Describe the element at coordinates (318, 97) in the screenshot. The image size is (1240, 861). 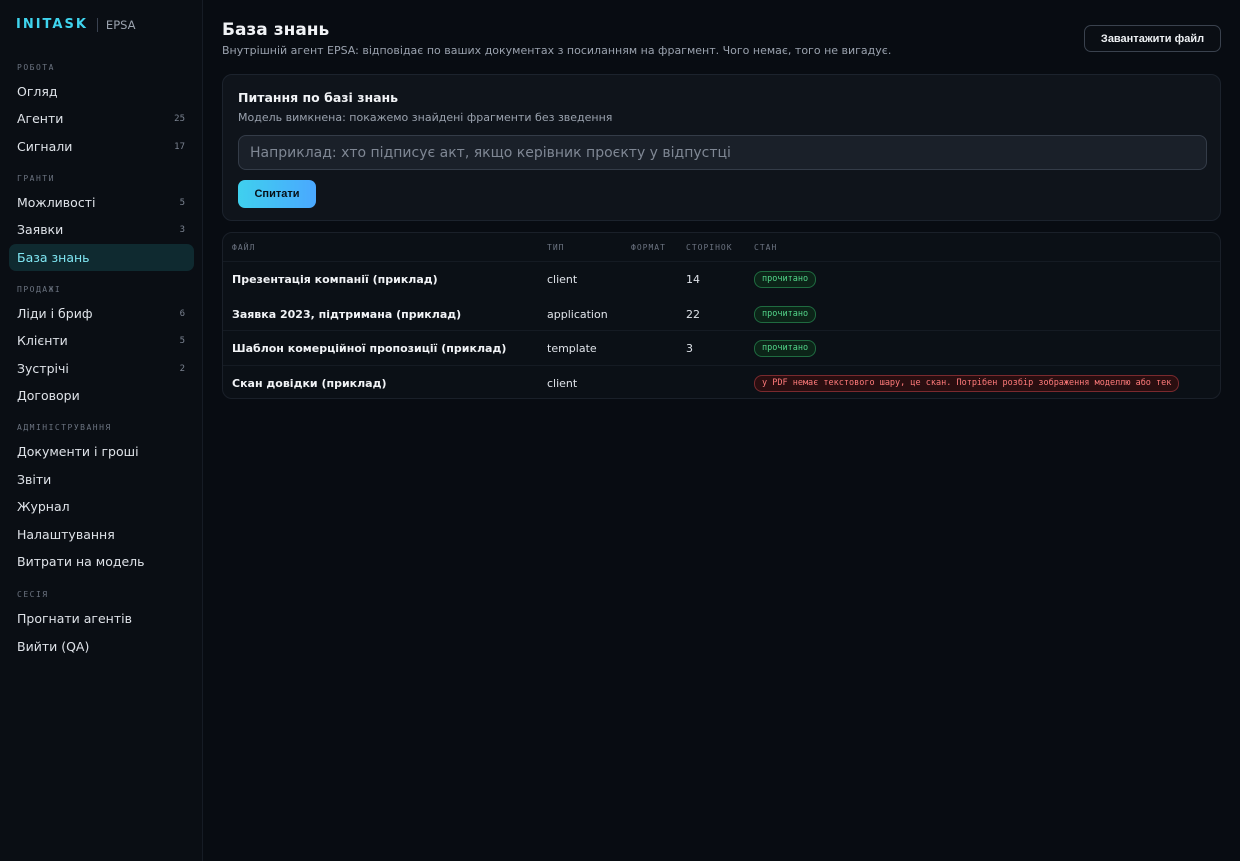
I see `qa-title: Питання по базі знань` at that location.